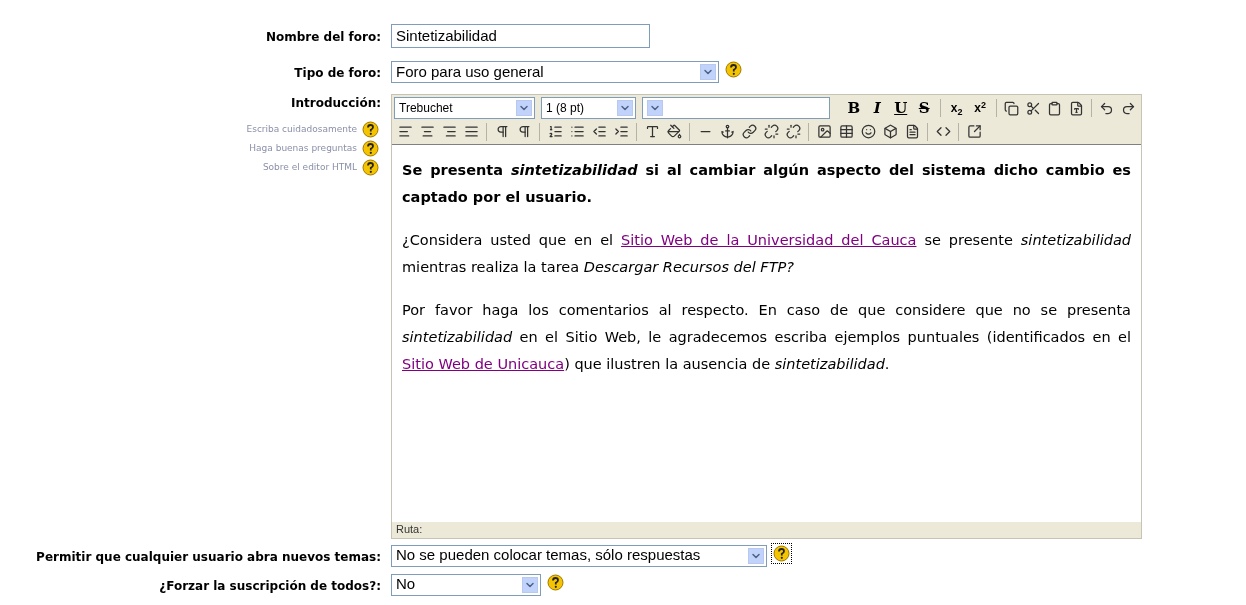 The height and width of the screenshot is (605, 1246). What do you see at coordinates (336, 103) in the screenshot?
I see `field-label: Introducción:` at bounding box center [336, 103].